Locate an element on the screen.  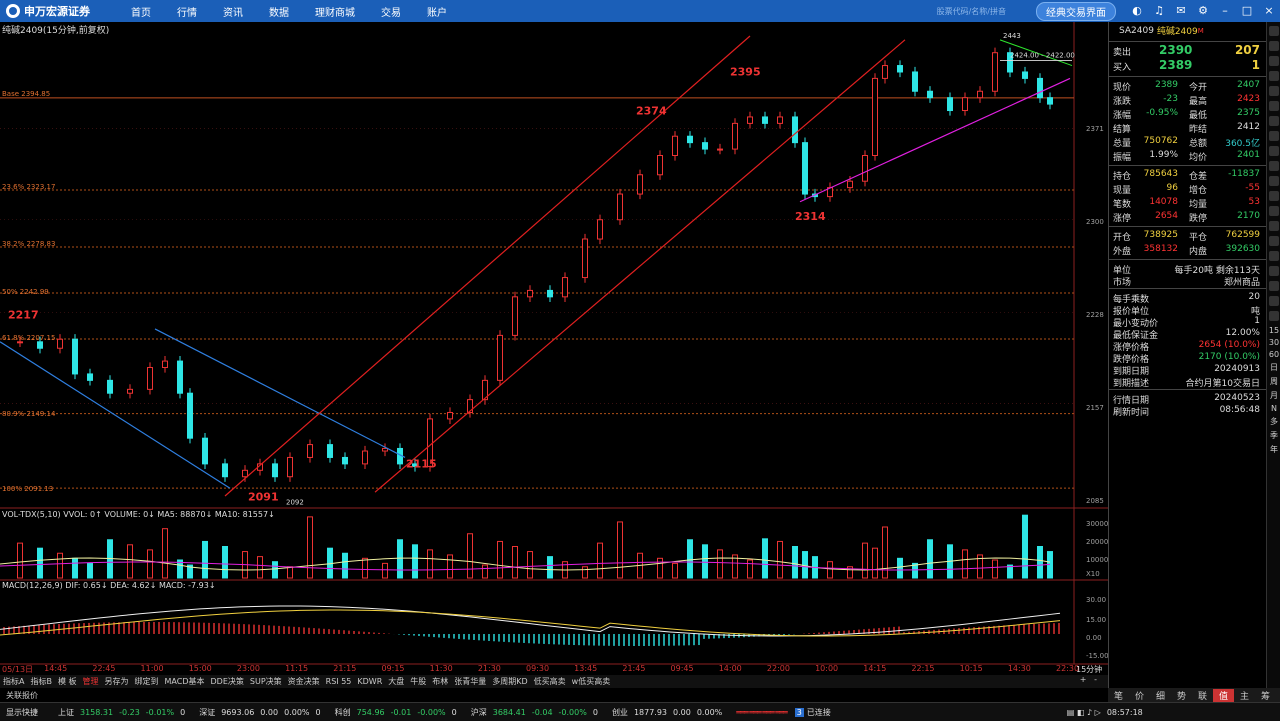
book-icon is located at coordinates (1274, 136).